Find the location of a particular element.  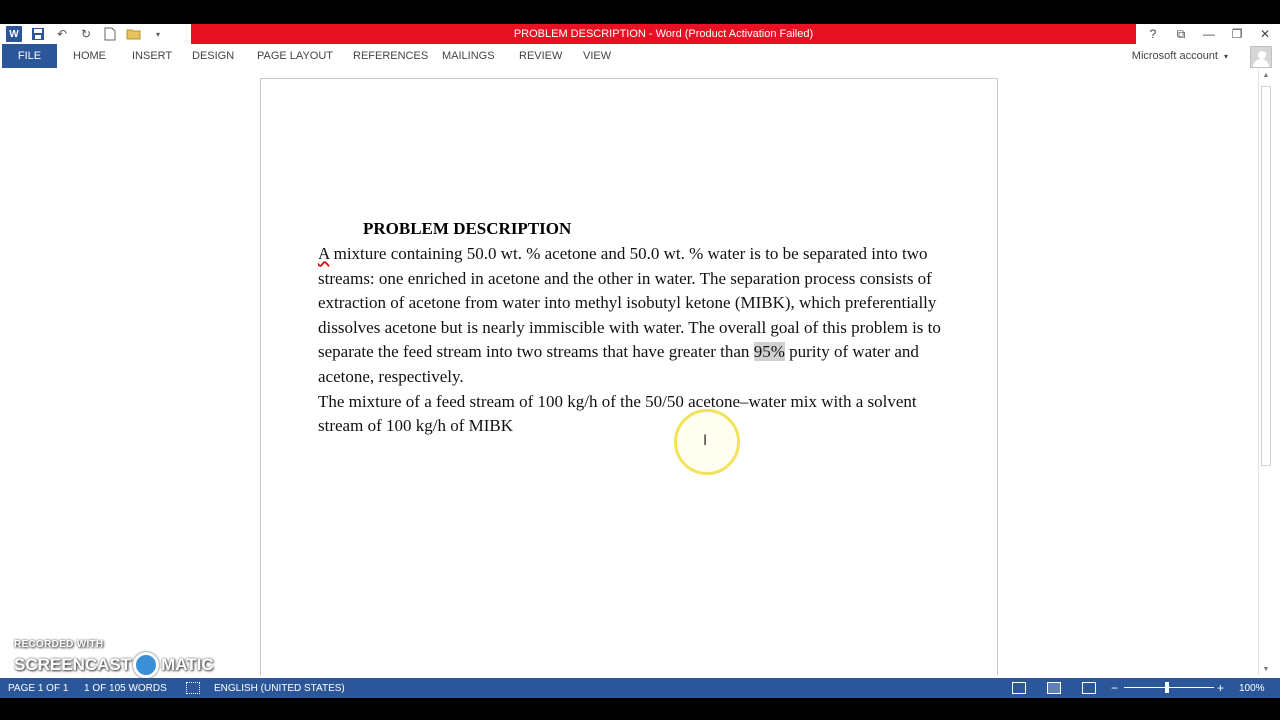

zoom-slider is located at coordinates (1169, 687).